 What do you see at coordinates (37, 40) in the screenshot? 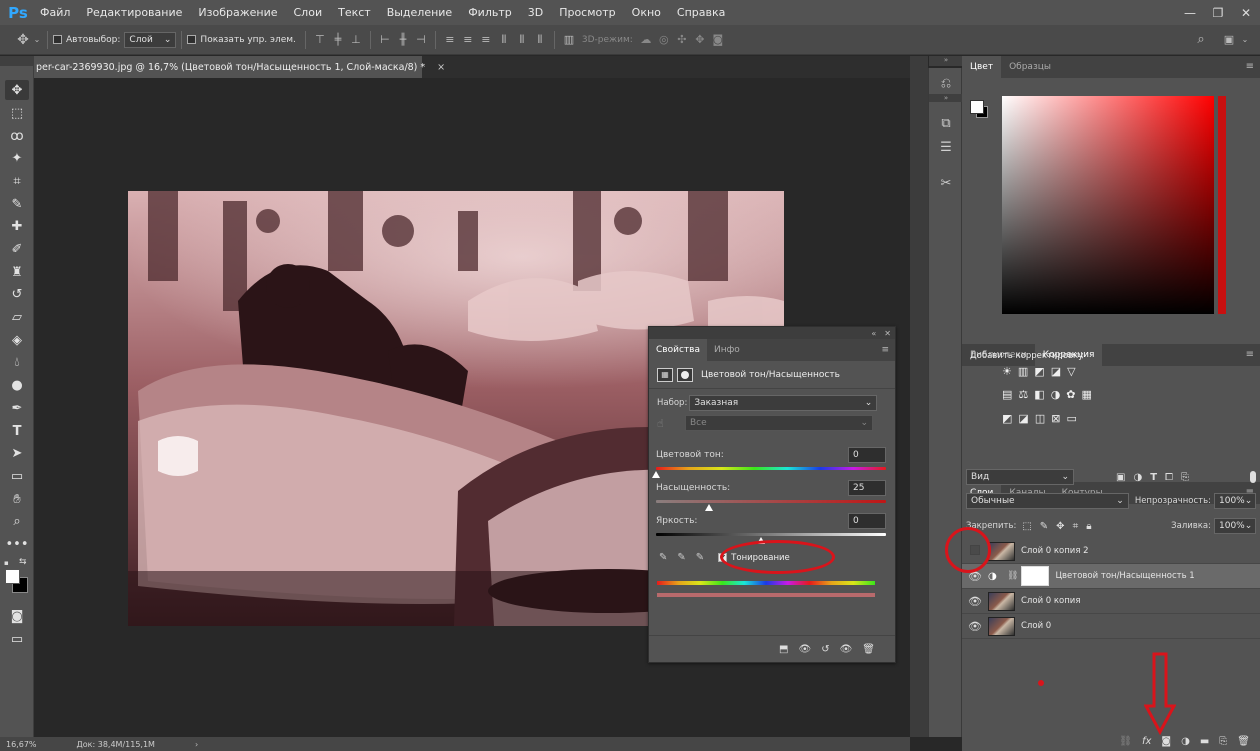
I see `chevron-down-icon: ⌄` at bounding box center [37, 40].